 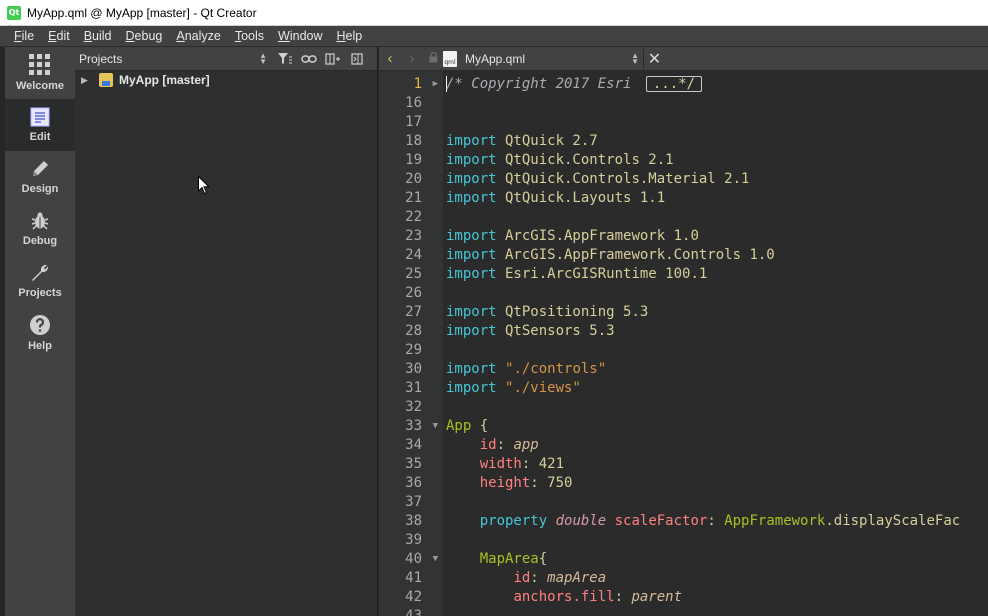 I want to click on mode-debug: Debug, so click(x=40, y=229).